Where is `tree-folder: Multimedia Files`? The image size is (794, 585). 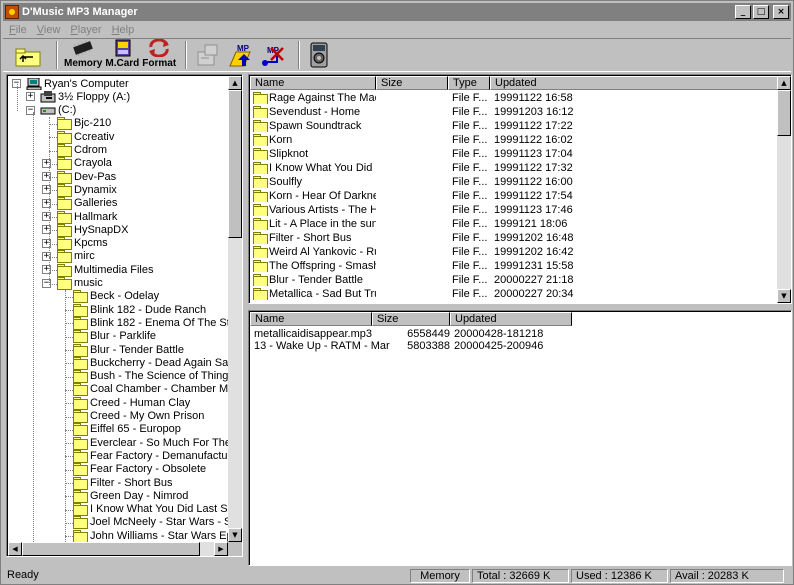
tree-folder: Multimedia Files is located at coordinates (105, 270).